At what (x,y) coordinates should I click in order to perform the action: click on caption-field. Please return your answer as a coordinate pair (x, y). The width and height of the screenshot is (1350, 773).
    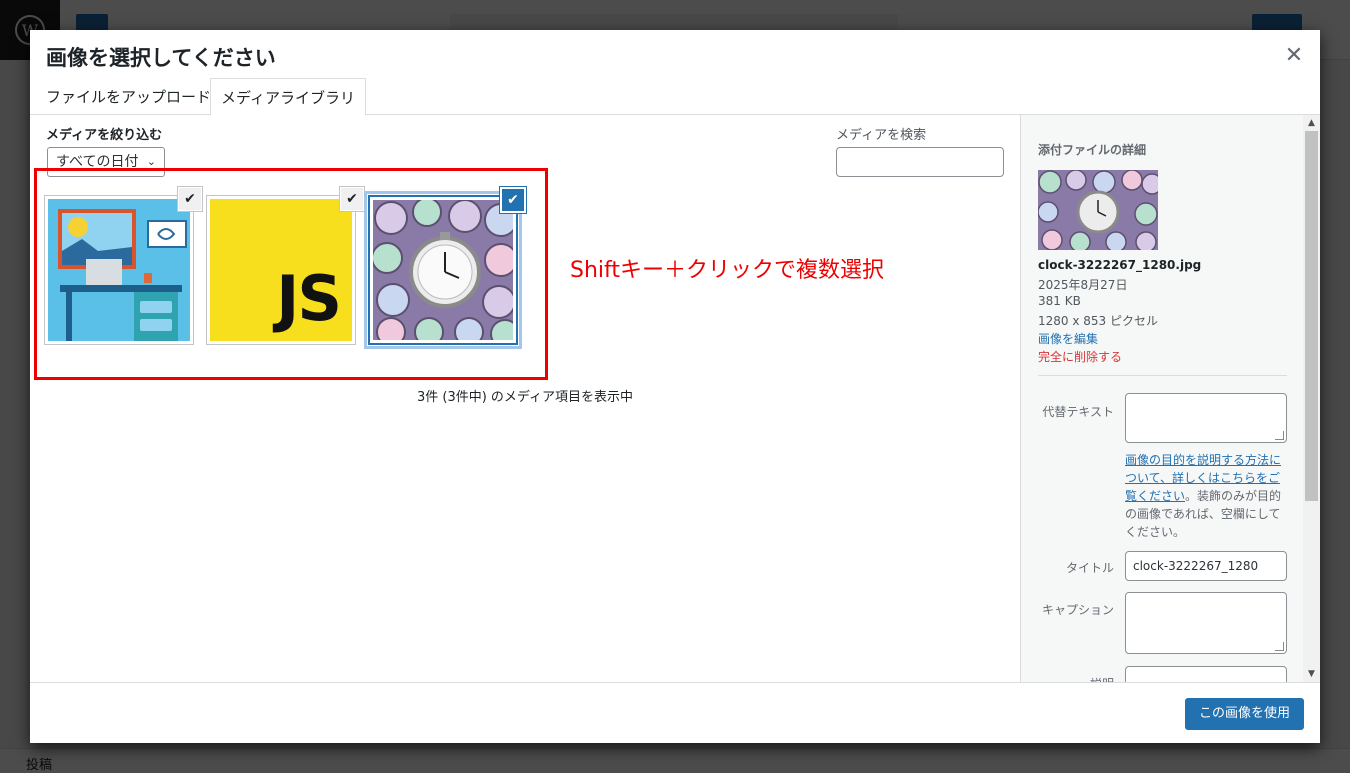
    Looking at the image, I should click on (1206, 623).